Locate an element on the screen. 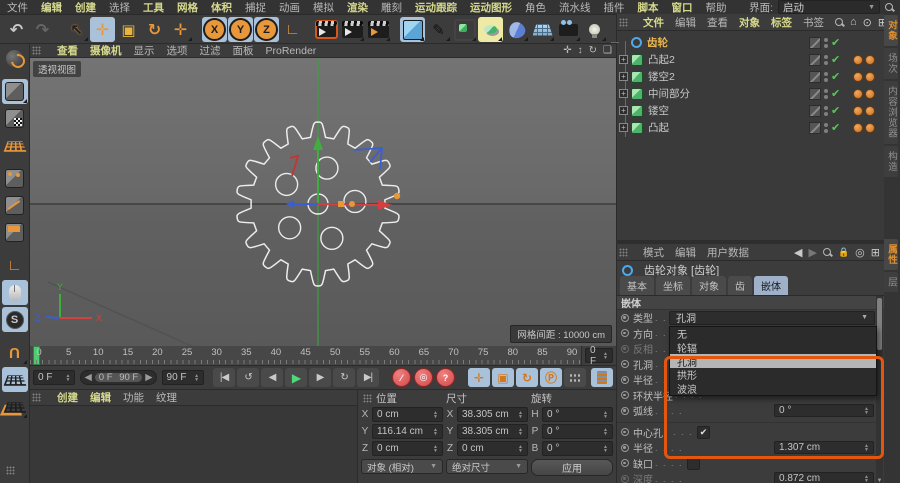 Image resolution: width=900 pixels, height=483 pixels. polygons-mode-button is located at coordinates (15, 232).